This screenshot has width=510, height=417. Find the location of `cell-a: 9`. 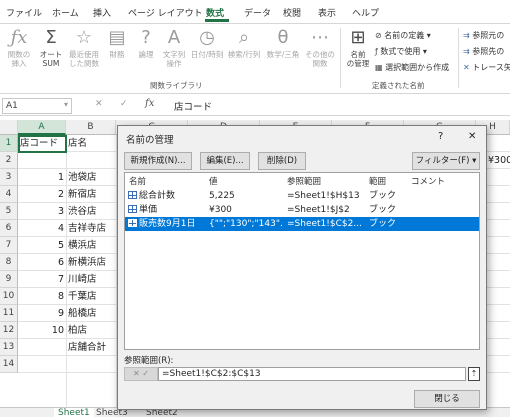

cell-a: 9 is located at coordinates (41, 313).